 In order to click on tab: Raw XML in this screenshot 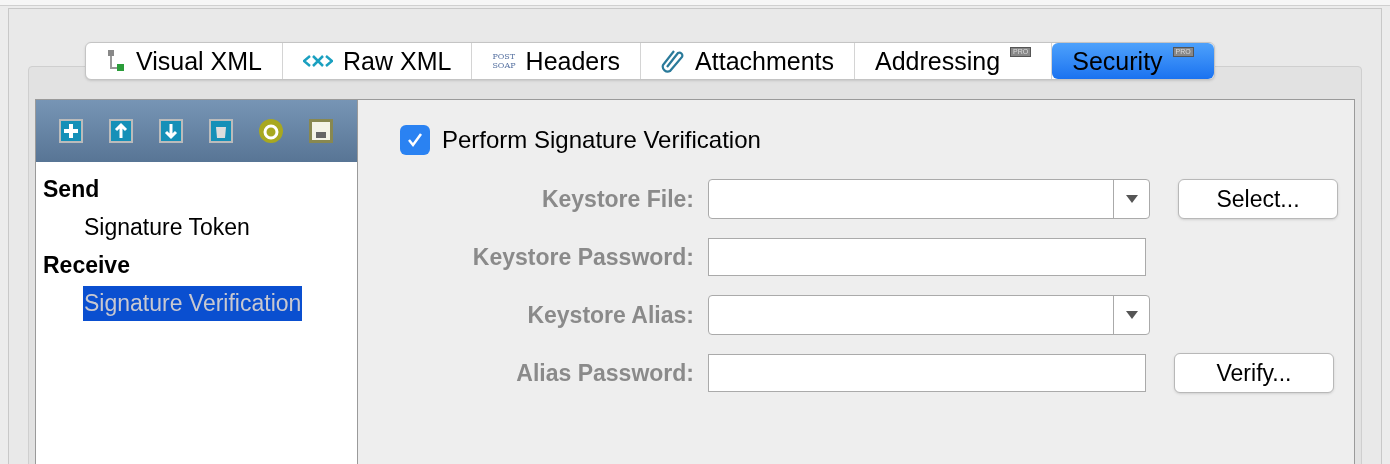, I will do `click(378, 61)`.